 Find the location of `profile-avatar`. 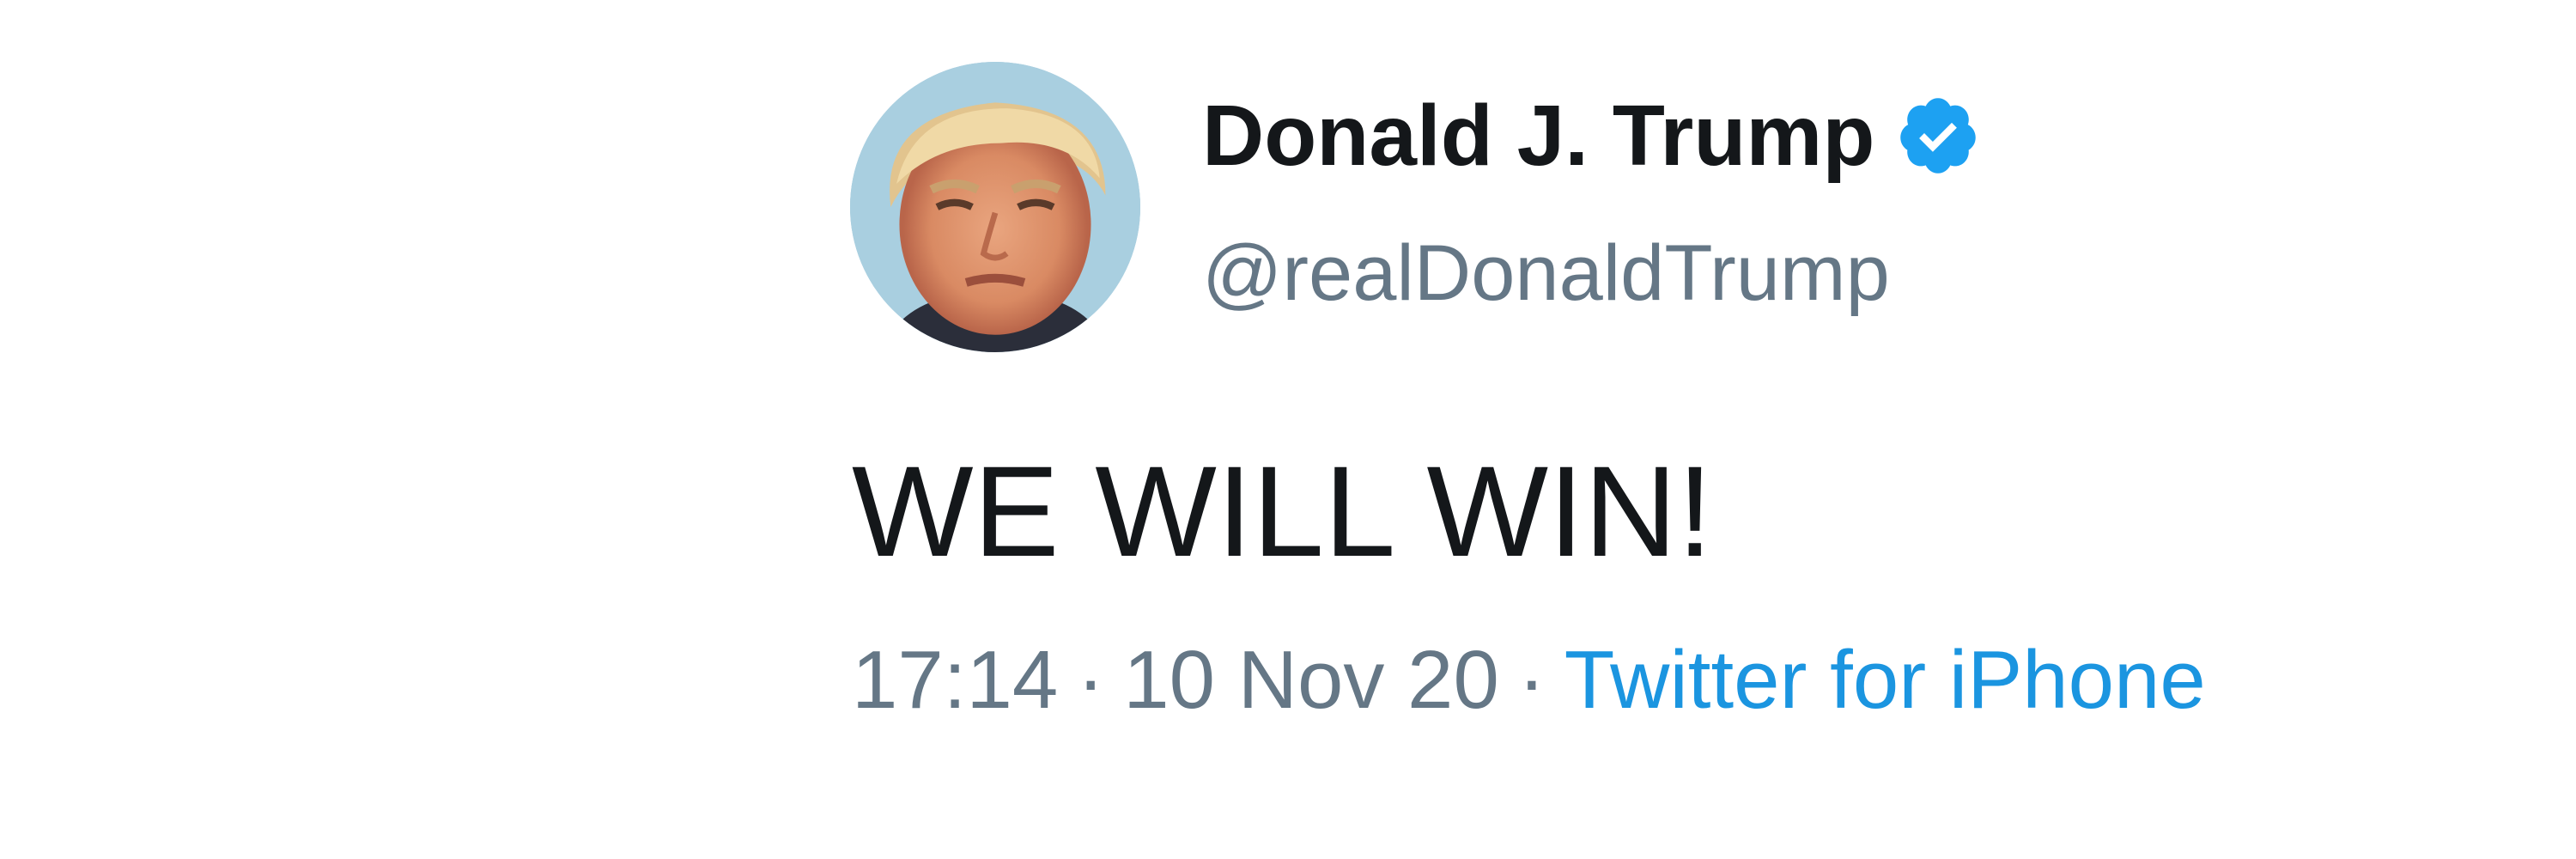

profile-avatar is located at coordinates (995, 207).